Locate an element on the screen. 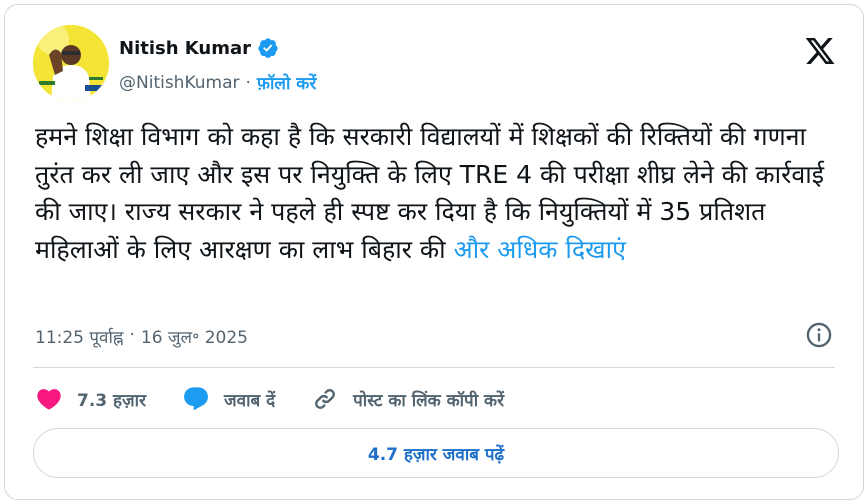 This screenshot has height=504, width=868. like-button: 7.3 हज़ार is located at coordinates (90, 399).